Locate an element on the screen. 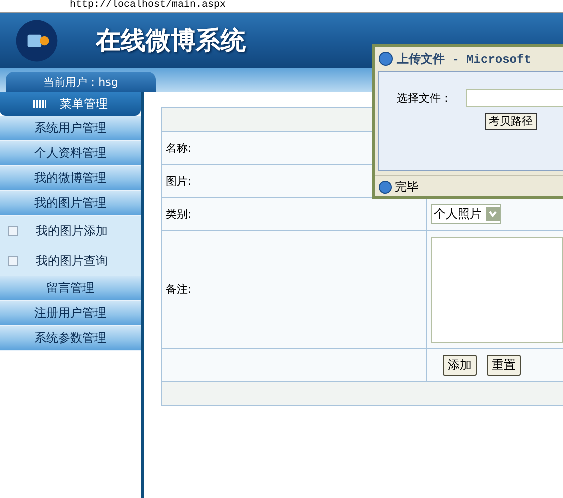 The width and height of the screenshot is (563, 498). menu-title: 菜单管理 is located at coordinates (84, 104).